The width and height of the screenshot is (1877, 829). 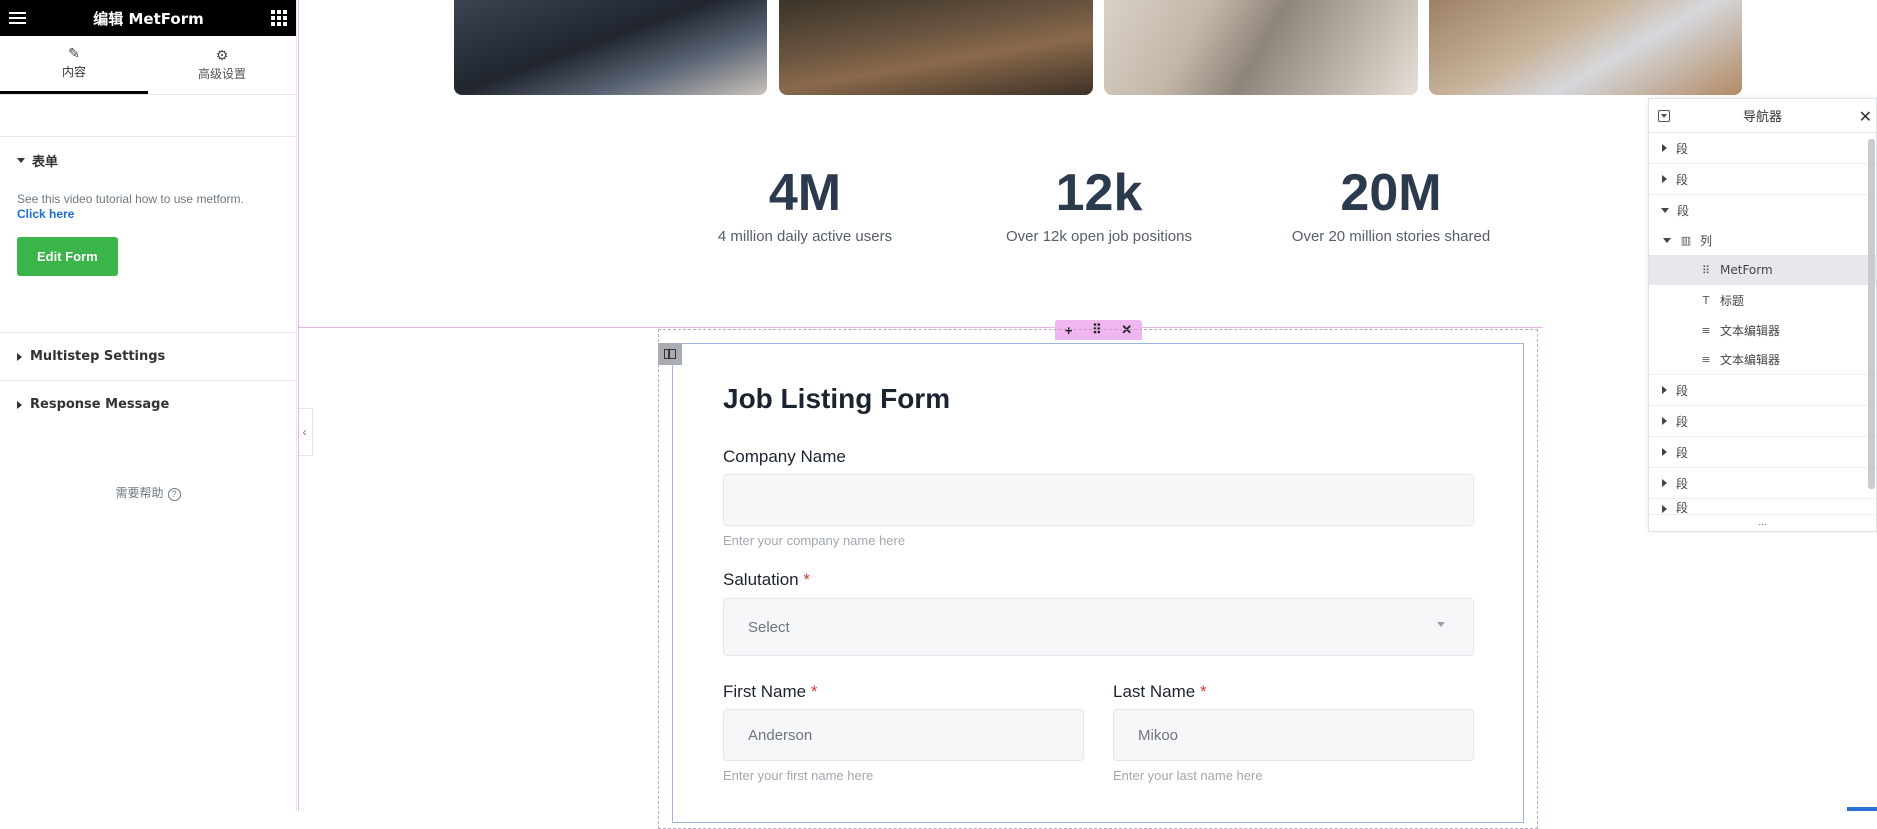 I want to click on section-response-title: Response Message, so click(x=99, y=404).